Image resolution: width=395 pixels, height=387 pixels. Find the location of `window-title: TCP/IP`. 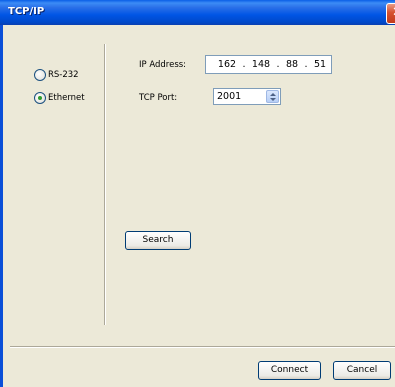

window-title: TCP/IP is located at coordinates (26, 11).